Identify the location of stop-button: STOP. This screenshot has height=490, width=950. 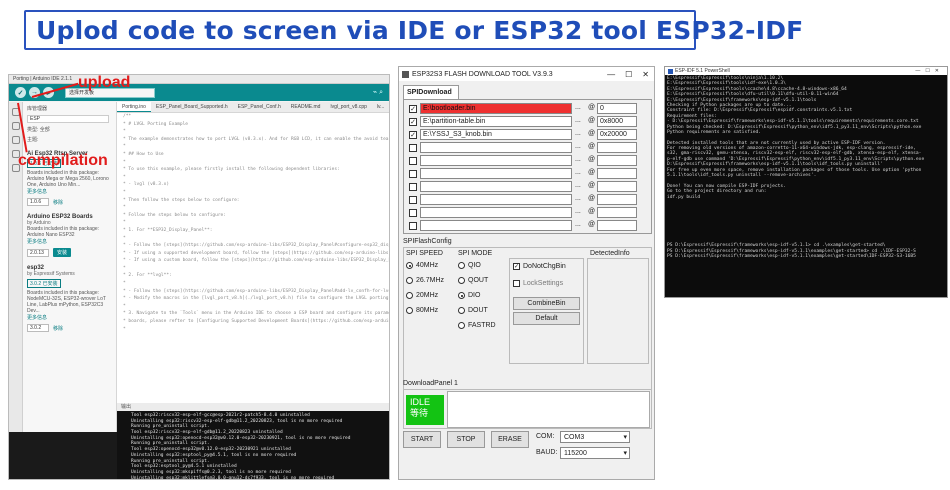
(466, 439).